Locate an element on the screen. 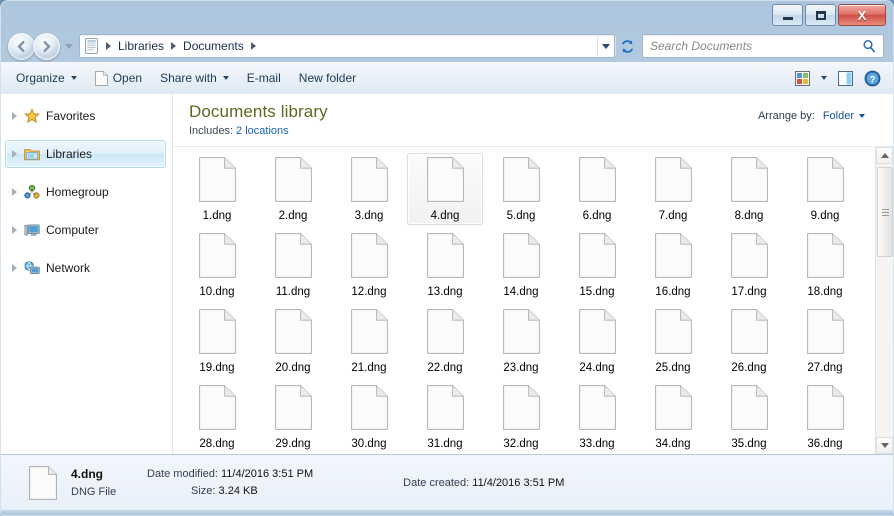  breadcrumb-documents: Documents is located at coordinates (213, 46).